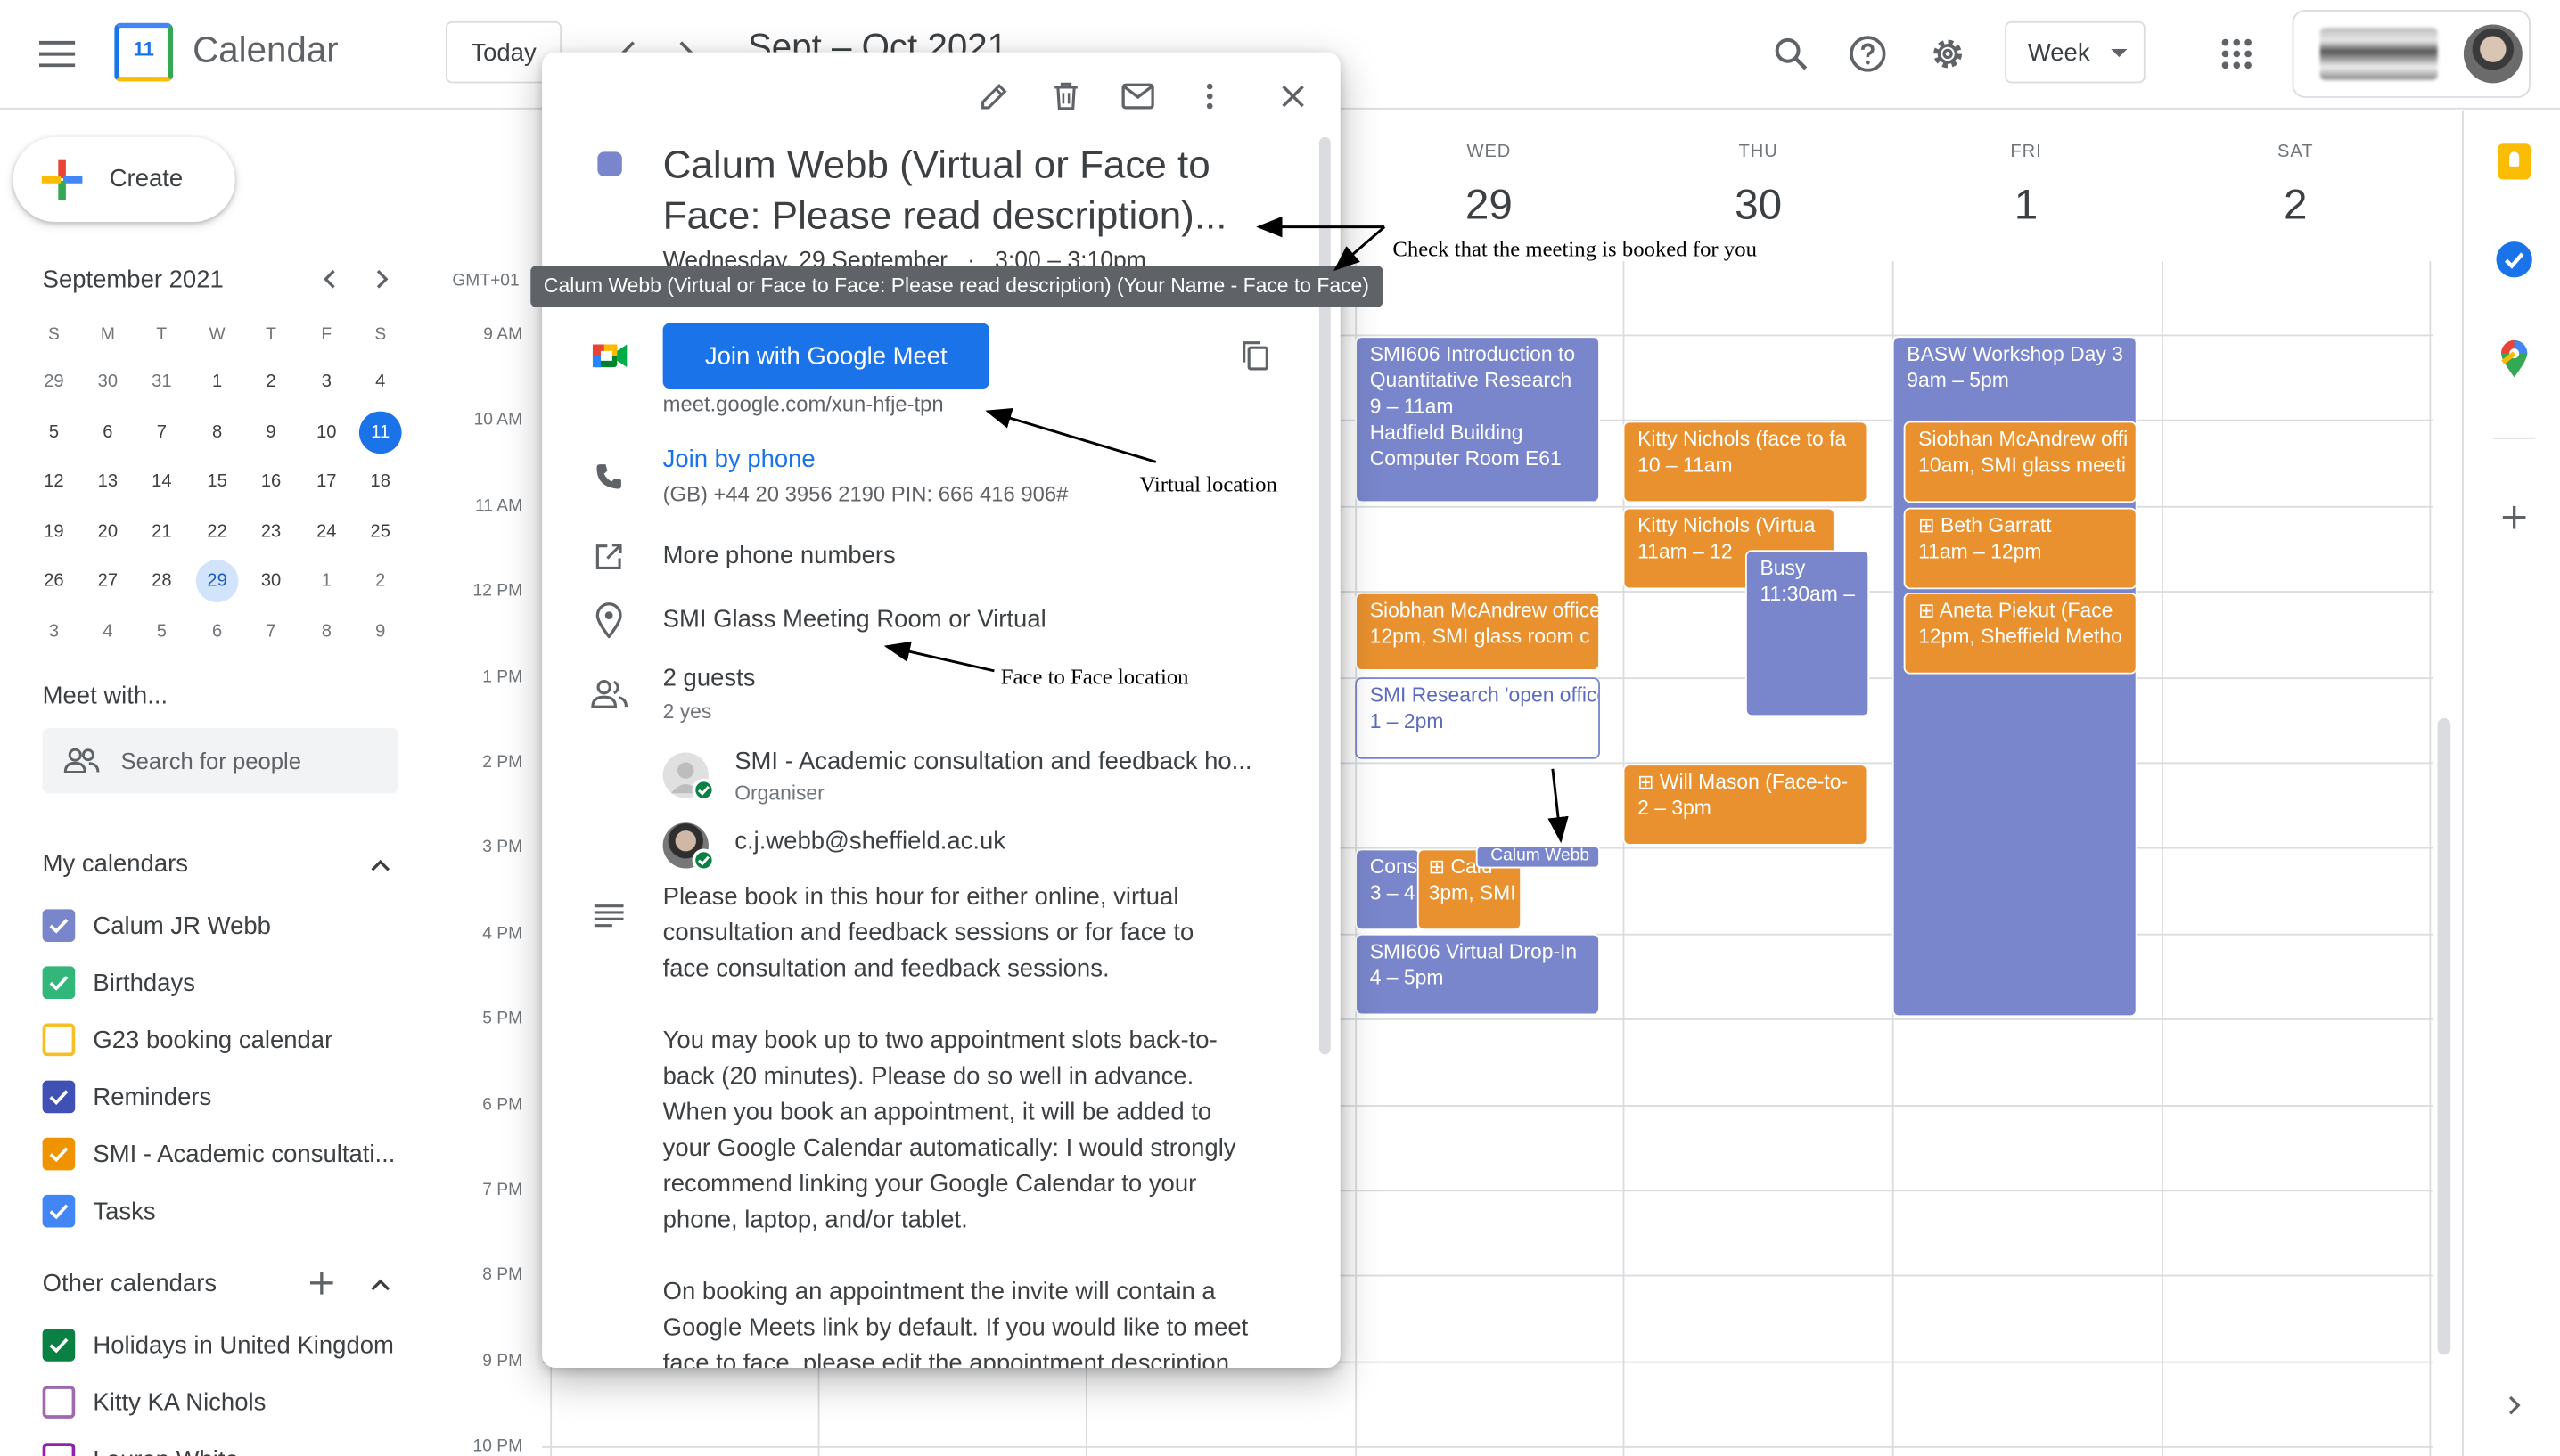 Image resolution: width=2560 pixels, height=1456 pixels. I want to click on calendar-item: Calum JR Webb, so click(156, 925).